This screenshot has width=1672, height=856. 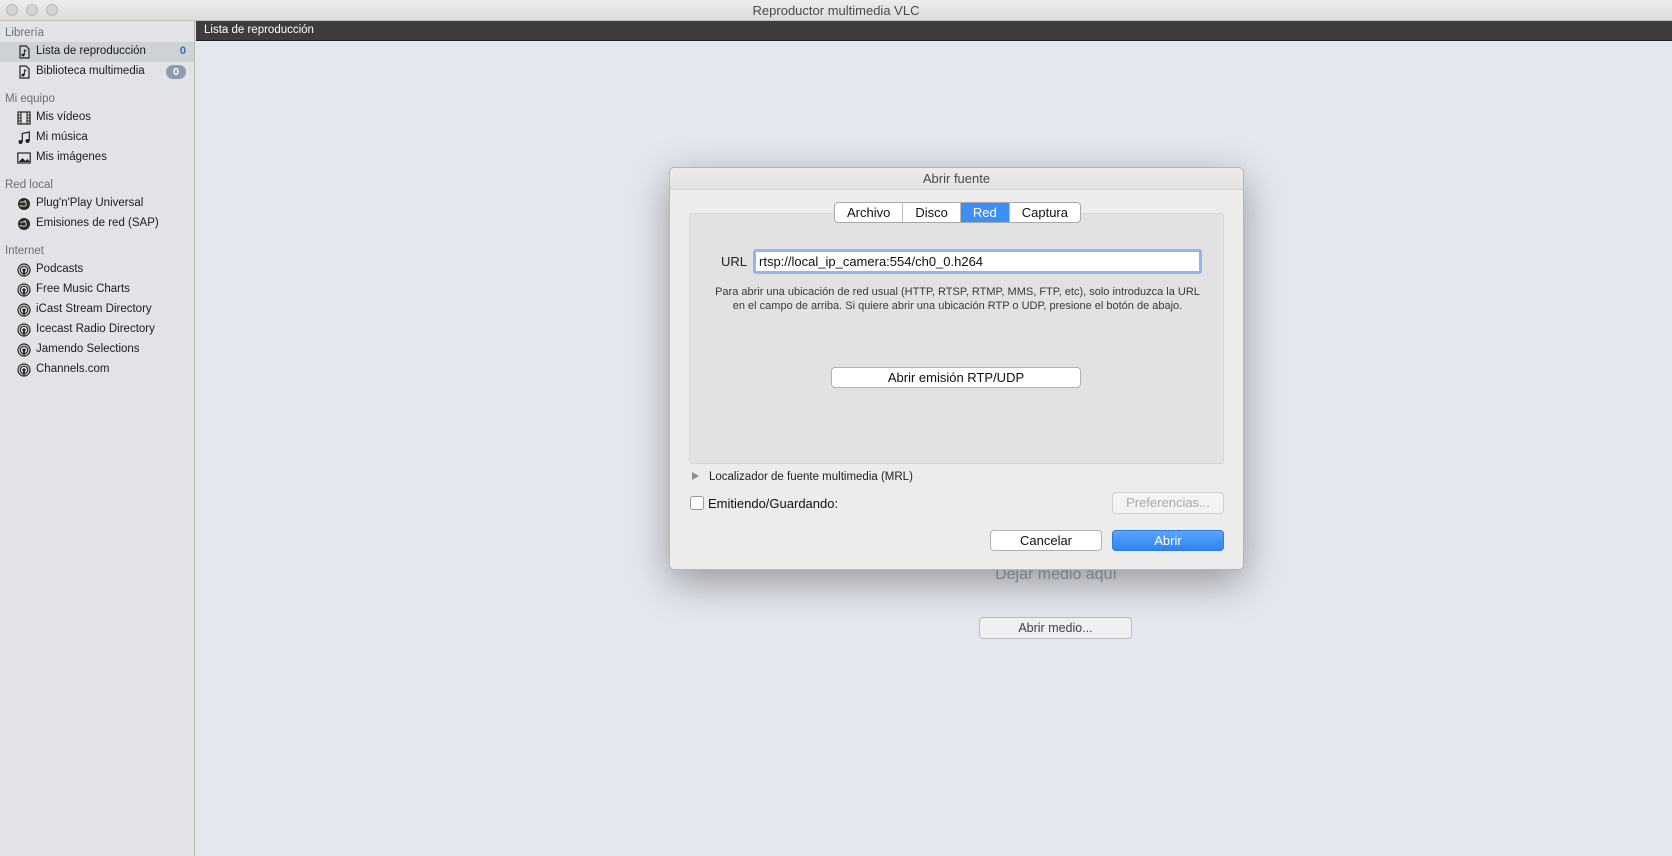 I want to click on playlist-header-title: Lista de reproducción, so click(x=259, y=30).